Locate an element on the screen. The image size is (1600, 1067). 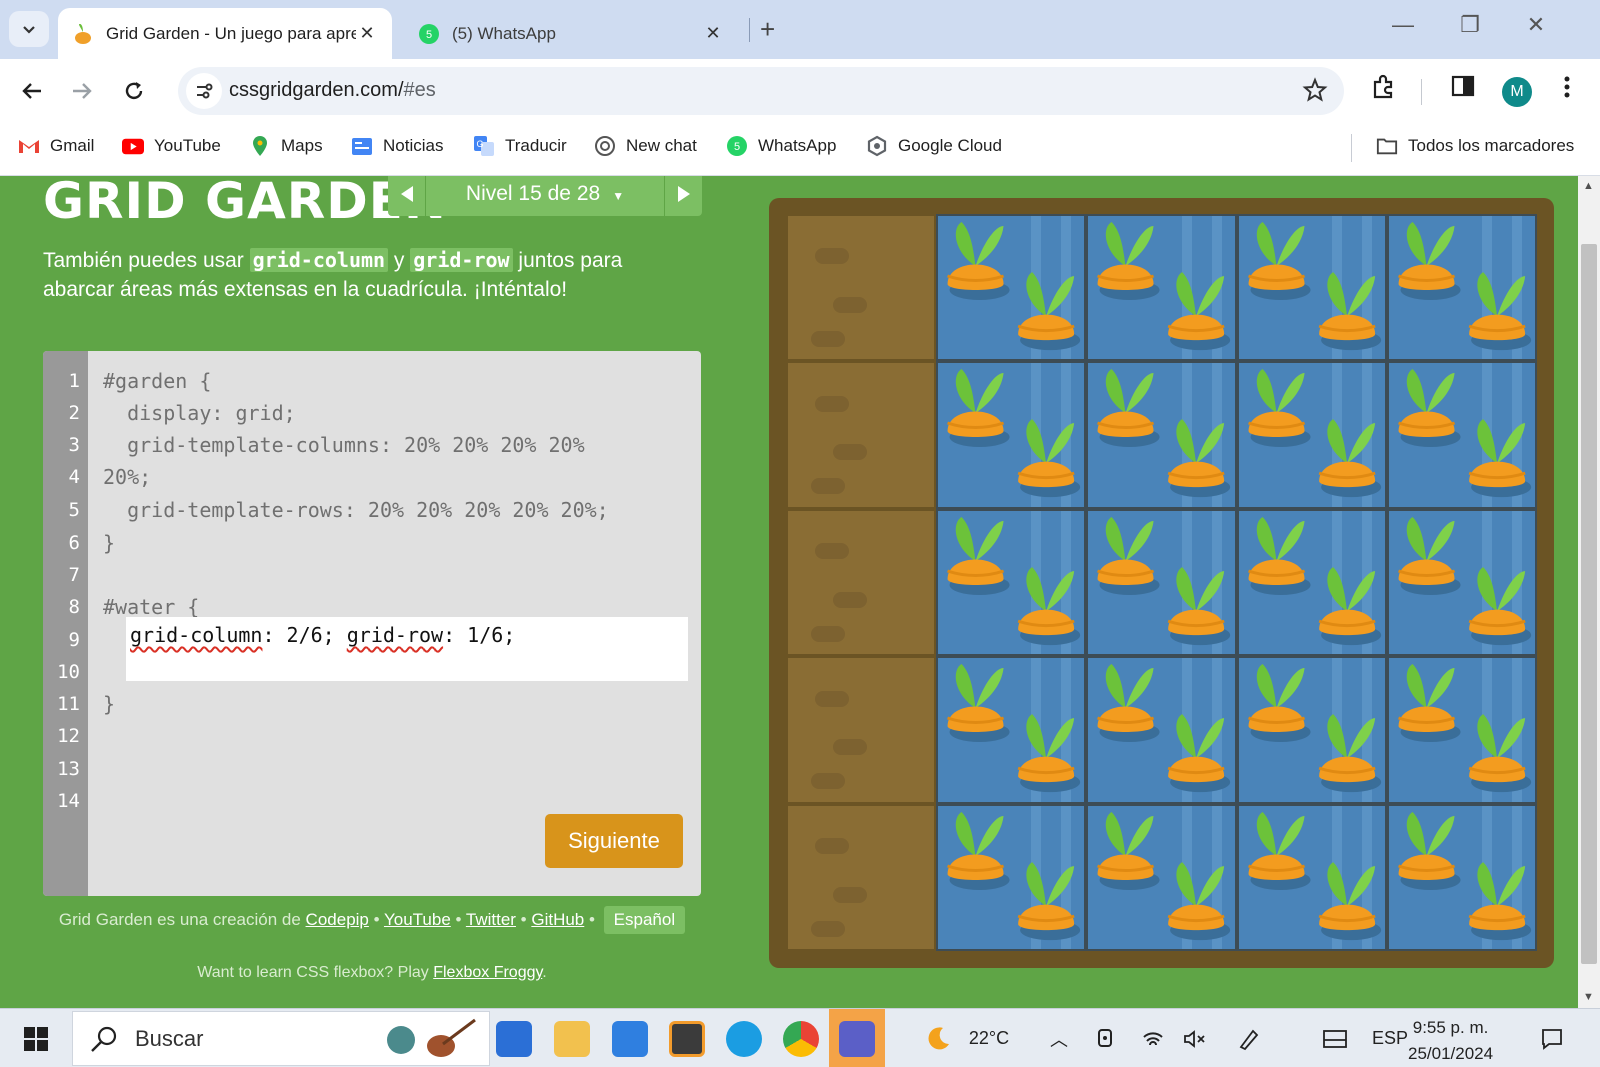
weather-temperature: 22°C is located at coordinates (989, 1038).